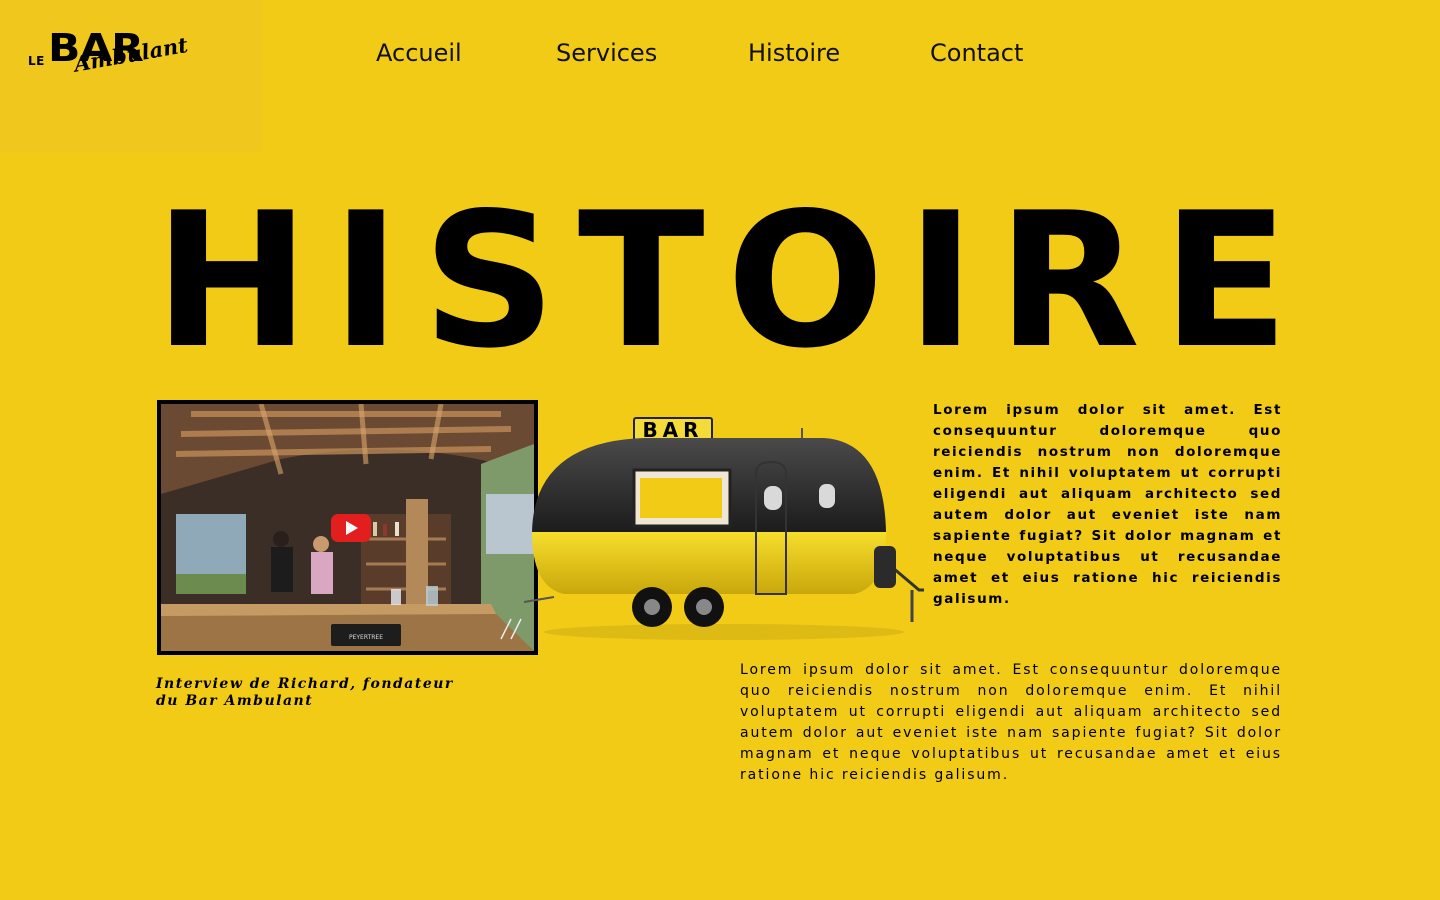  Describe the element at coordinates (366, 637) in the screenshot. I see `mat-sign-text: PEYERTREE` at that location.